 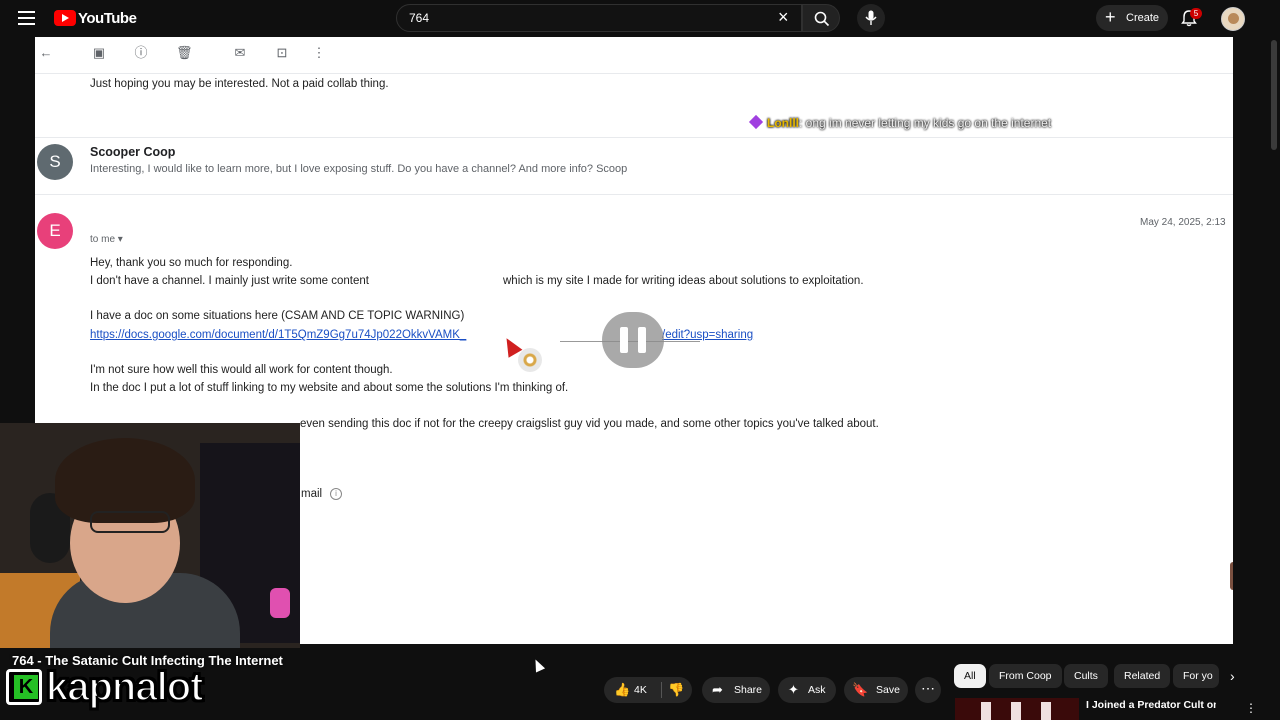 What do you see at coordinates (748, 690) in the screenshot?
I see `share-label: Share` at bounding box center [748, 690].